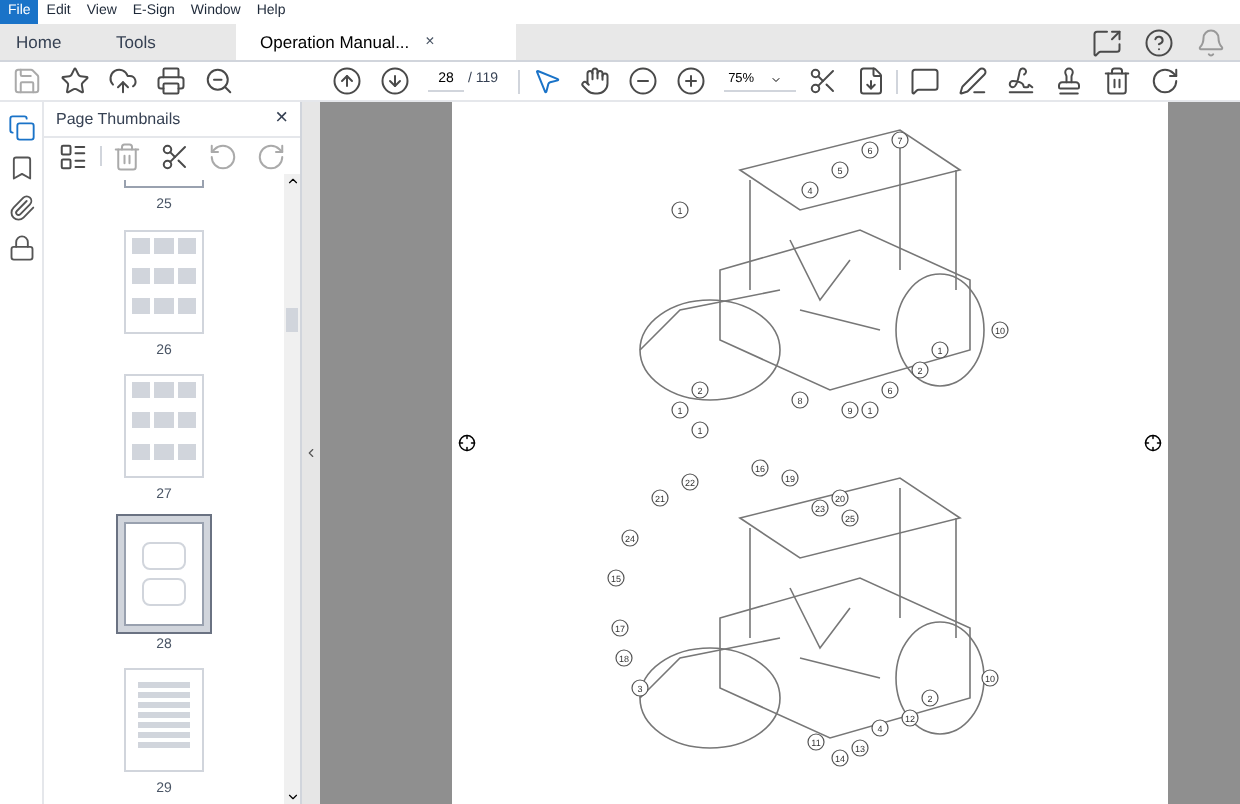 The height and width of the screenshot is (804, 1240). Describe the element at coordinates (118, 119) in the screenshot. I see `panel-title: Page Thumbnails` at that location.